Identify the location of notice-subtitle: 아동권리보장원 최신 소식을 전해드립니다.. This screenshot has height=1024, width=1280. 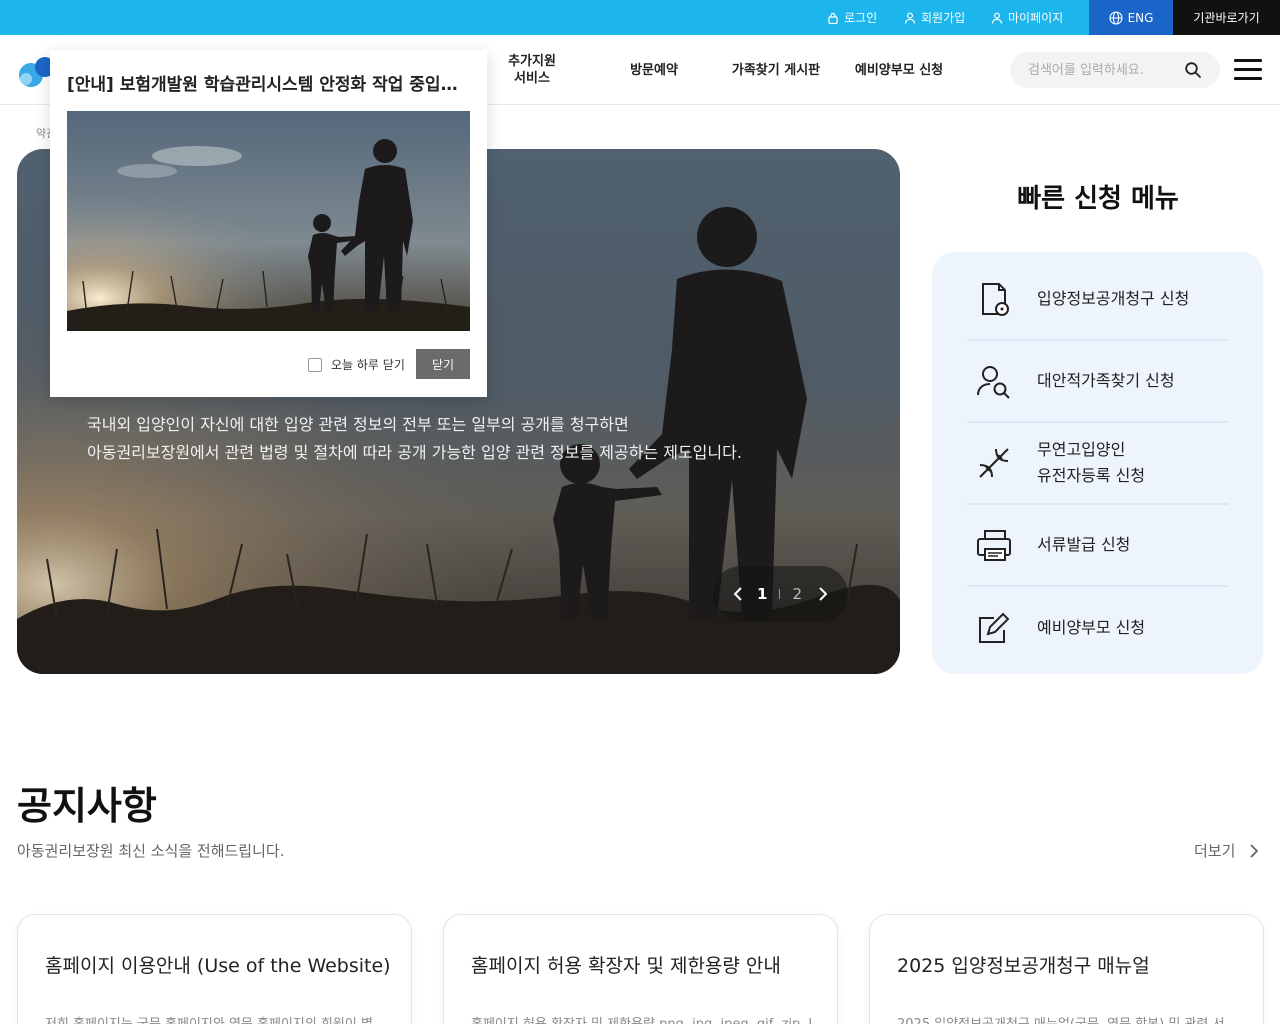
(151, 851).